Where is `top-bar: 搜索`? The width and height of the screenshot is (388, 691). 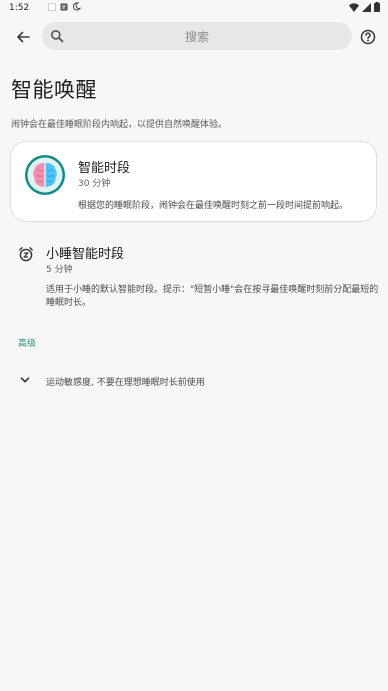
top-bar: 搜索 is located at coordinates (194, 37).